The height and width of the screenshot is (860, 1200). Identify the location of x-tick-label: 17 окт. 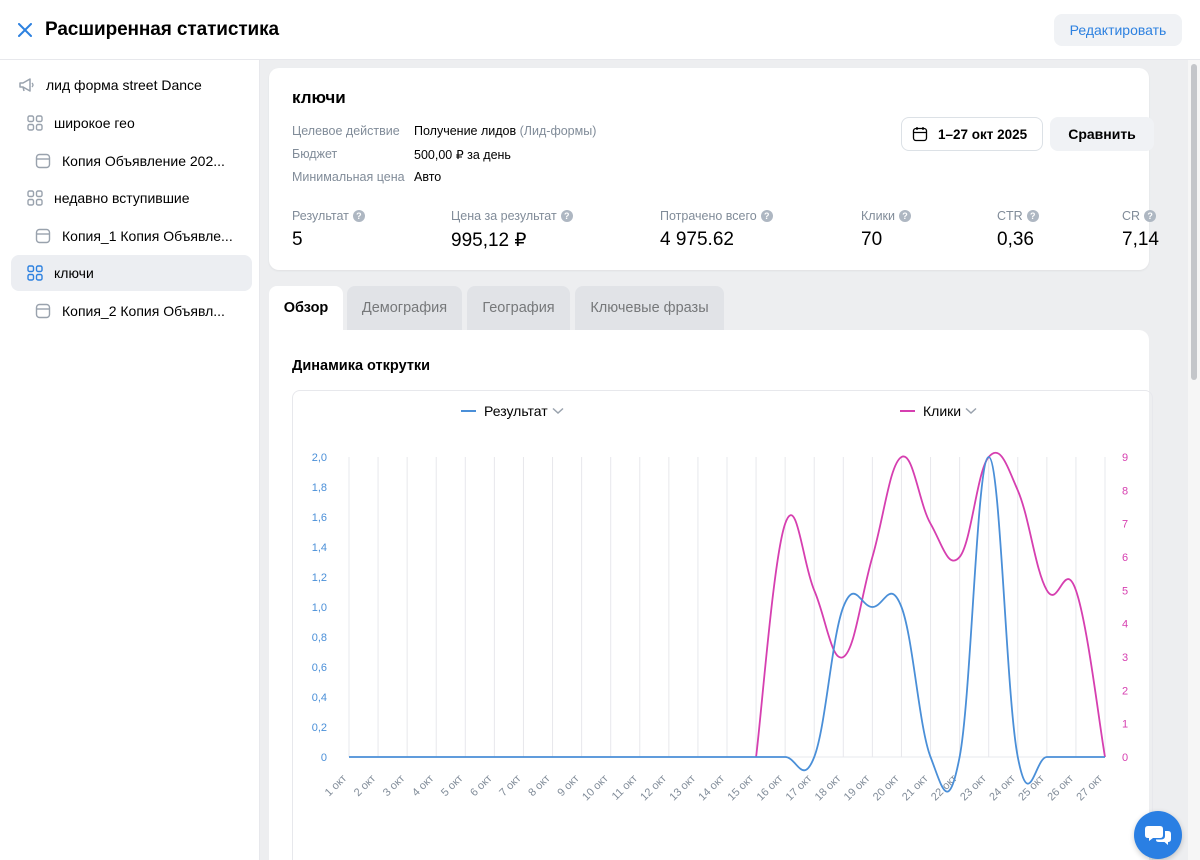
(799, 788).